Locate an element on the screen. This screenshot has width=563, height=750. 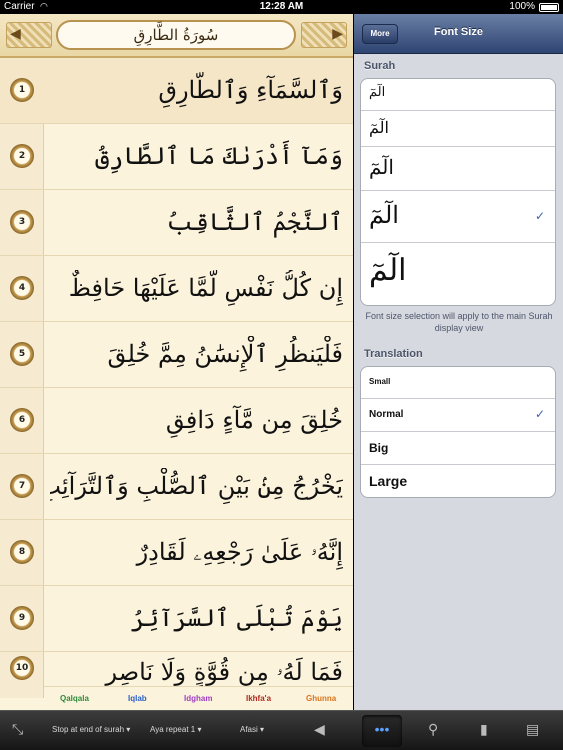
ayah-row-1: 1 وَٱلسَّمَآءِ وَٱلطَّارِقِ is located at coordinates (176, 91).